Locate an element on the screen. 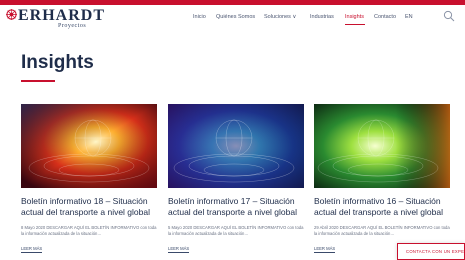 The image size is (465, 260). title-underline is located at coordinates (38, 81).